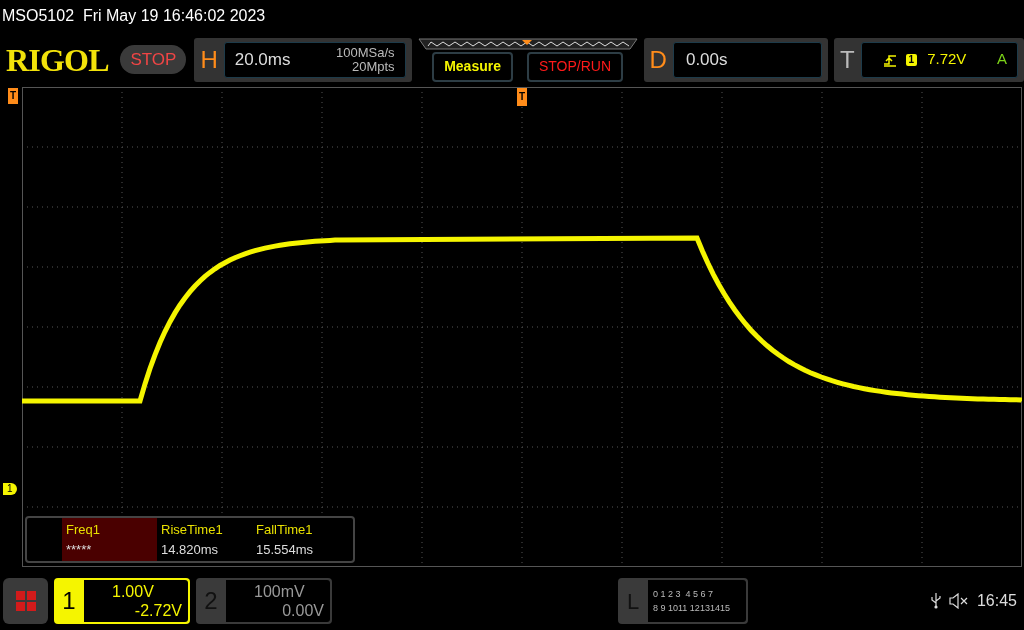 The width and height of the screenshot is (1024, 630). What do you see at coordinates (658, 59) in the screenshot?
I see `delay-label: D` at bounding box center [658, 59].